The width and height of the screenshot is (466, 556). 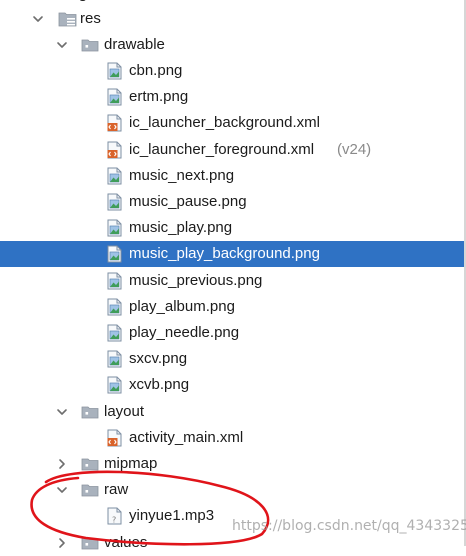 What do you see at coordinates (232, 385) in the screenshot?
I see `tree-file-item: xcvb.png` at bounding box center [232, 385].